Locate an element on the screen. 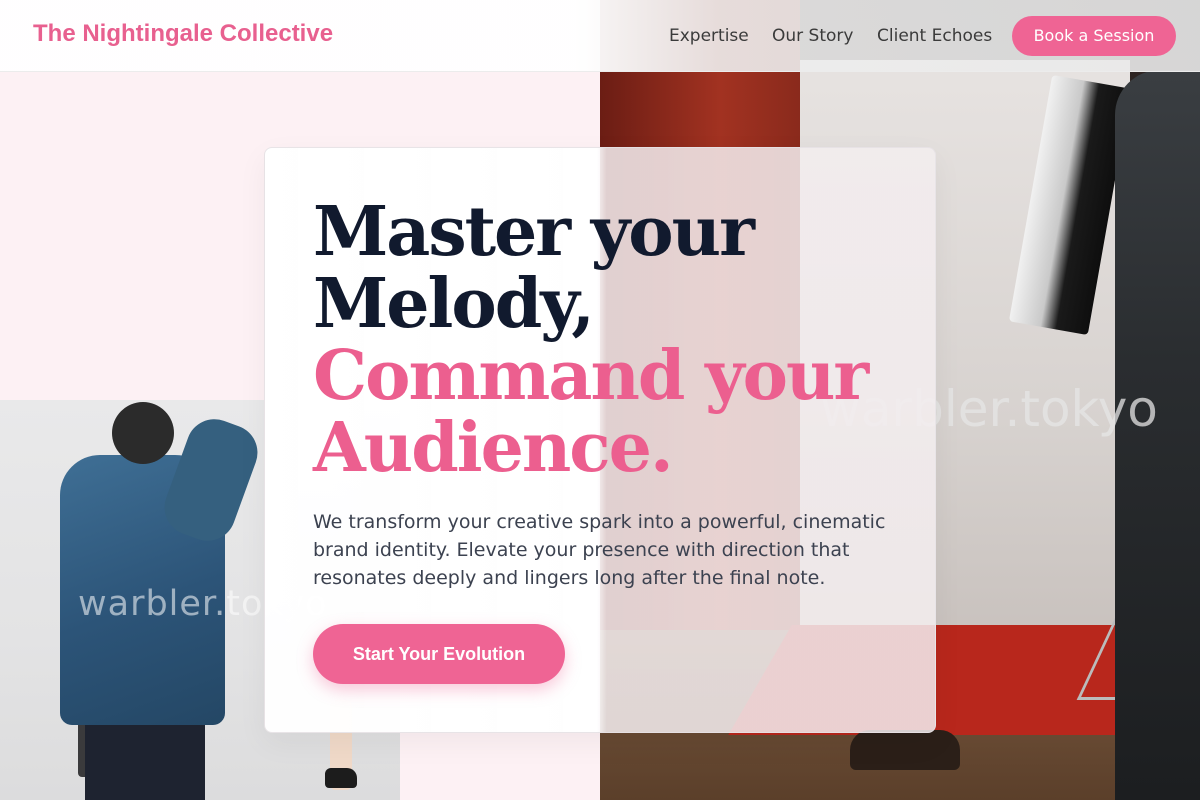 The height and width of the screenshot is (800, 1200). start-evolution-button: Start Your Evolution is located at coordinates (439, 654).